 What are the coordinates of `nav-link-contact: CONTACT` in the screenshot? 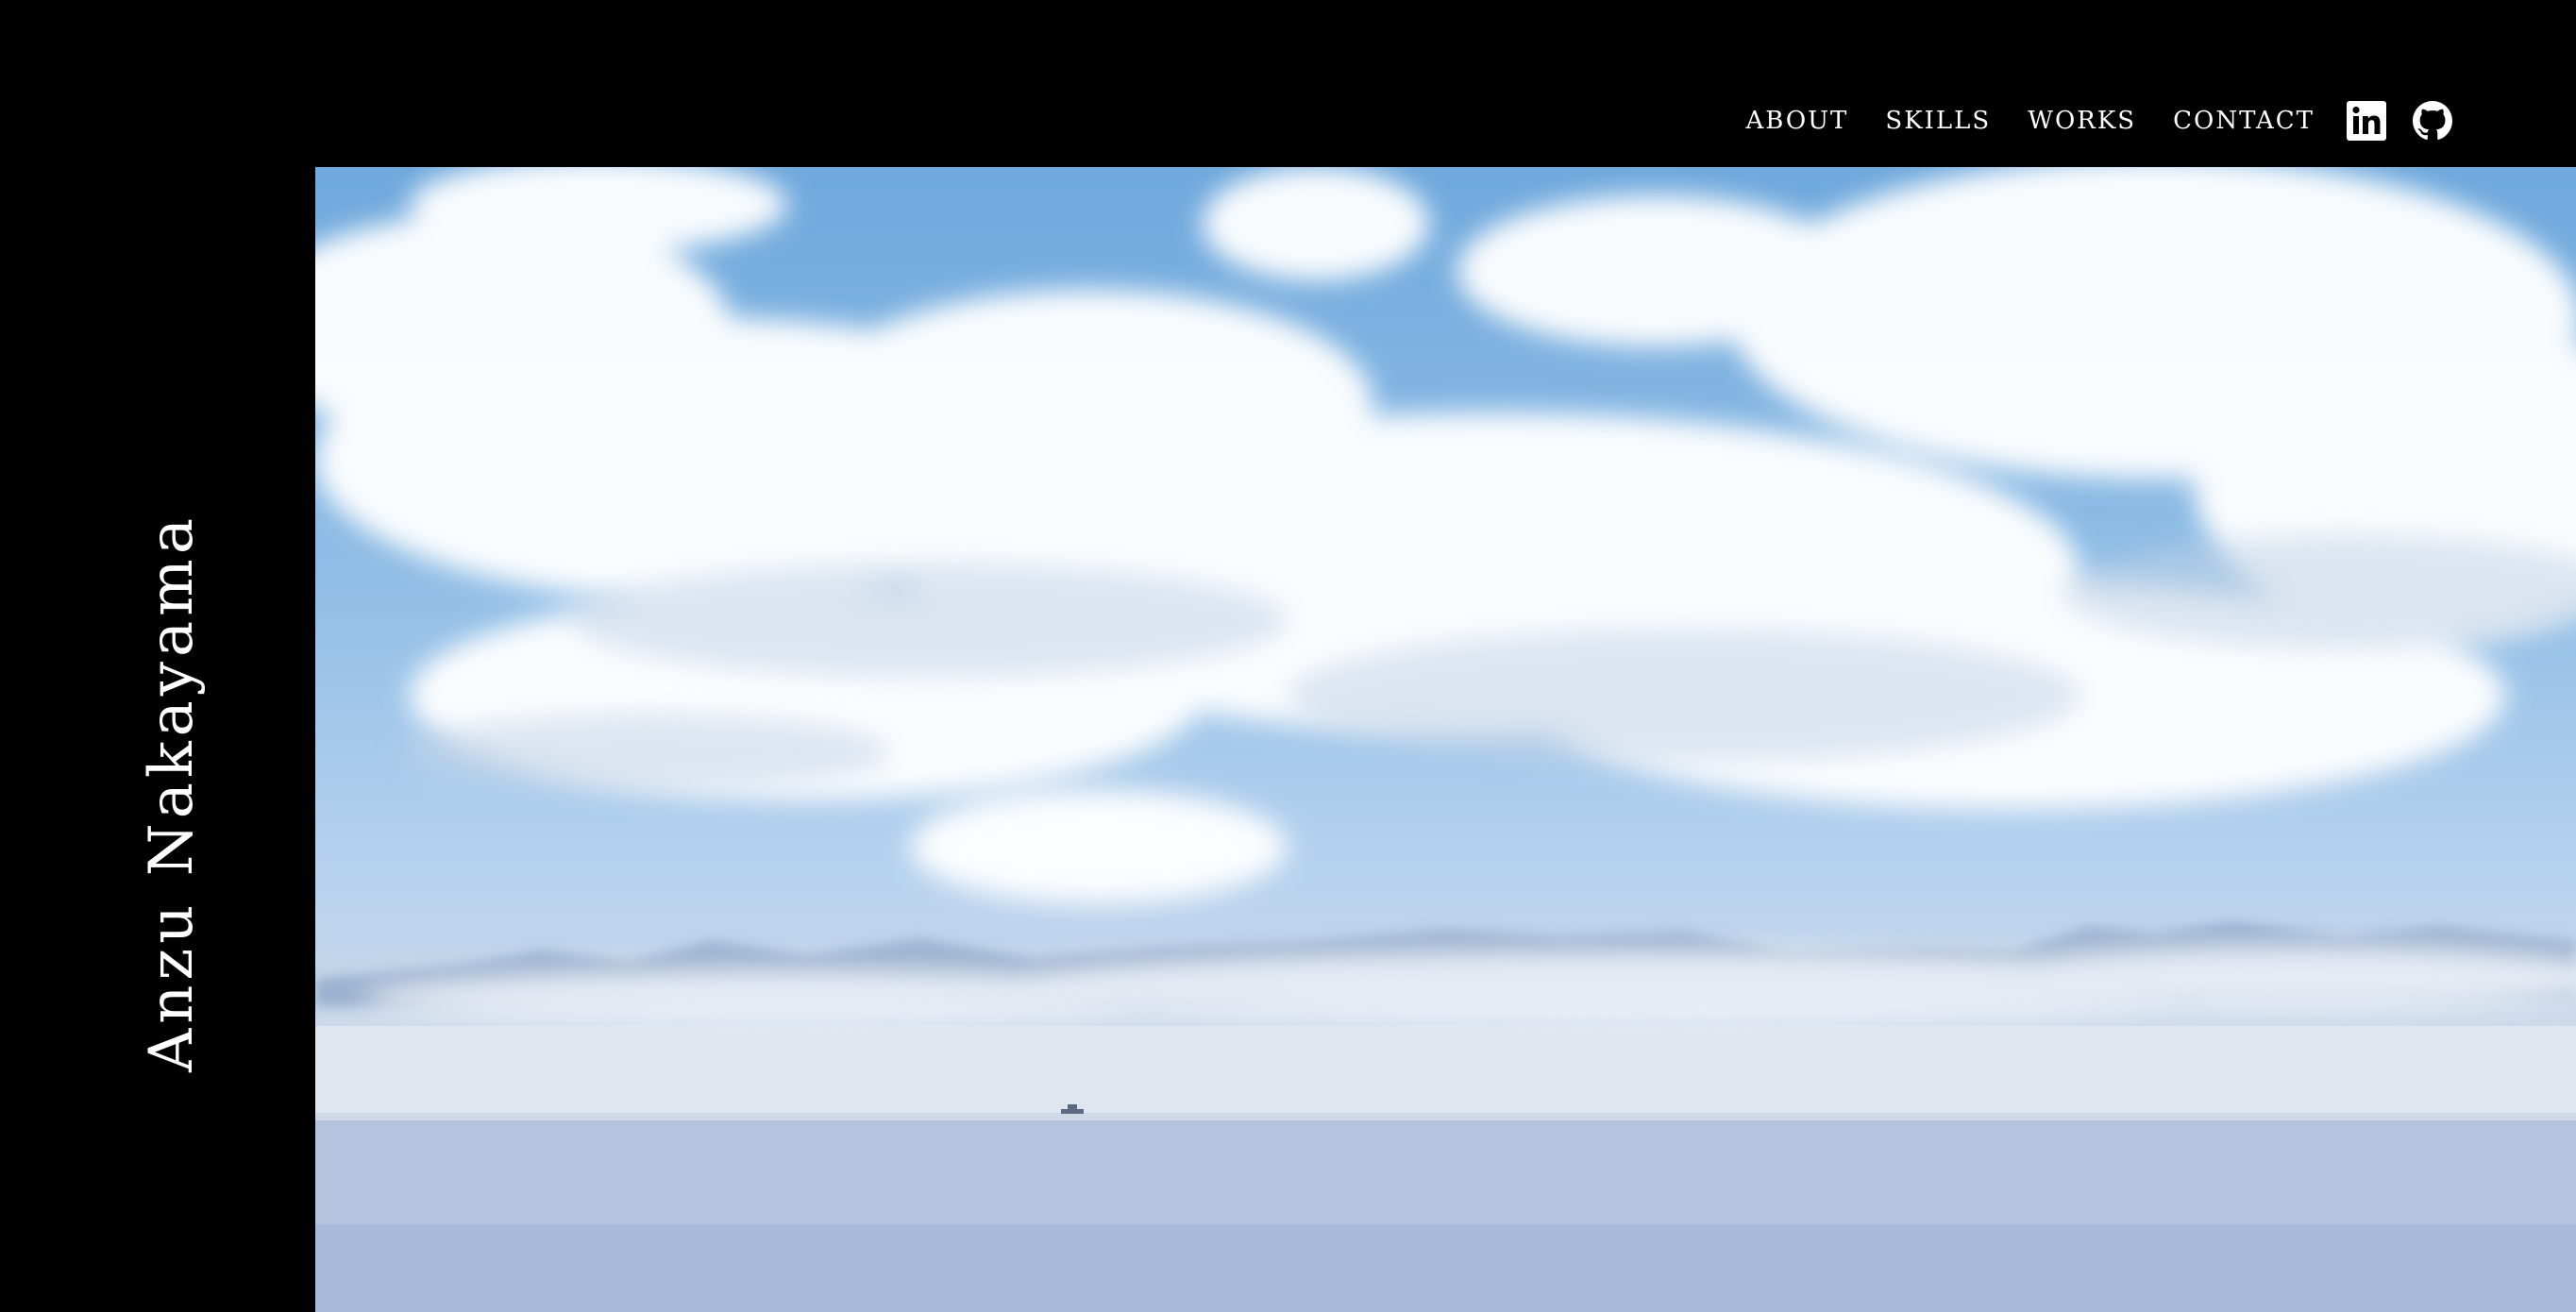 It's located at (2244, 121).